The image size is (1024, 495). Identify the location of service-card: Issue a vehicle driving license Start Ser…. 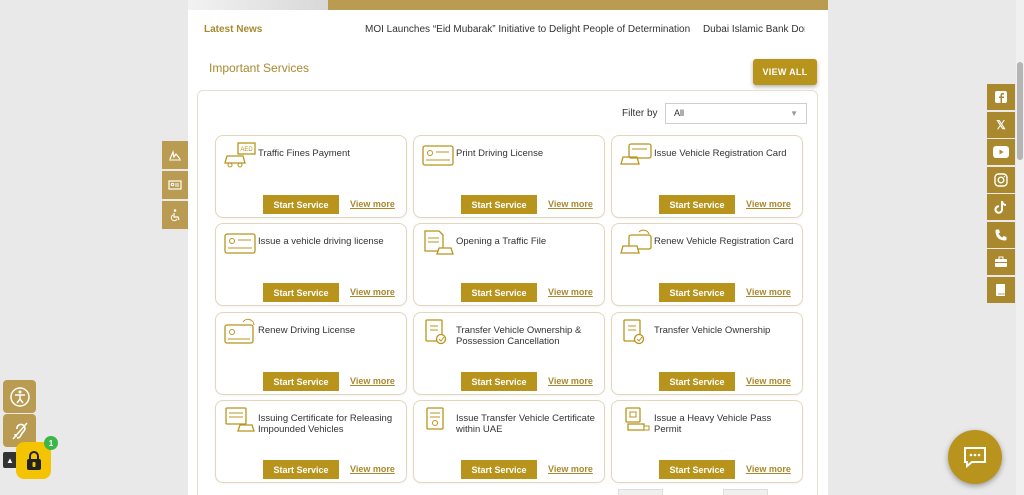
(311, 264).